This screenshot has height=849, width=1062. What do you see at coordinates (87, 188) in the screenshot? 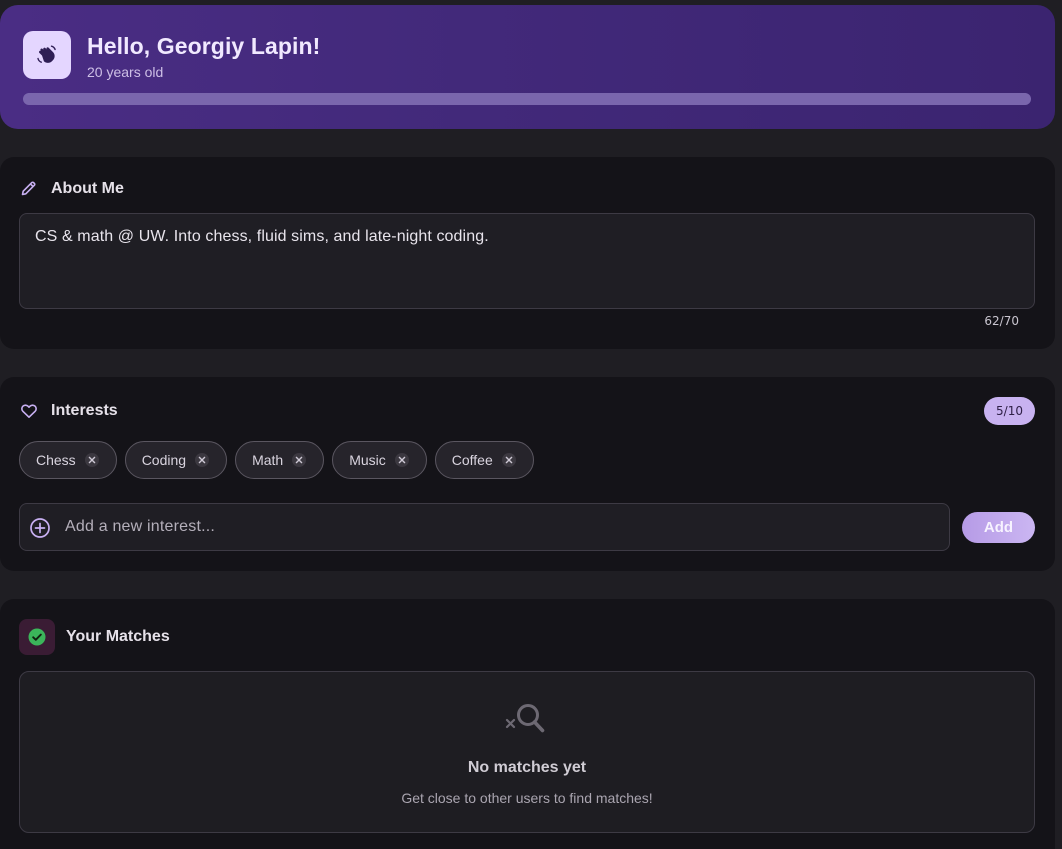
I see `about-me-title: About Me` at bounding box center [87, 188].